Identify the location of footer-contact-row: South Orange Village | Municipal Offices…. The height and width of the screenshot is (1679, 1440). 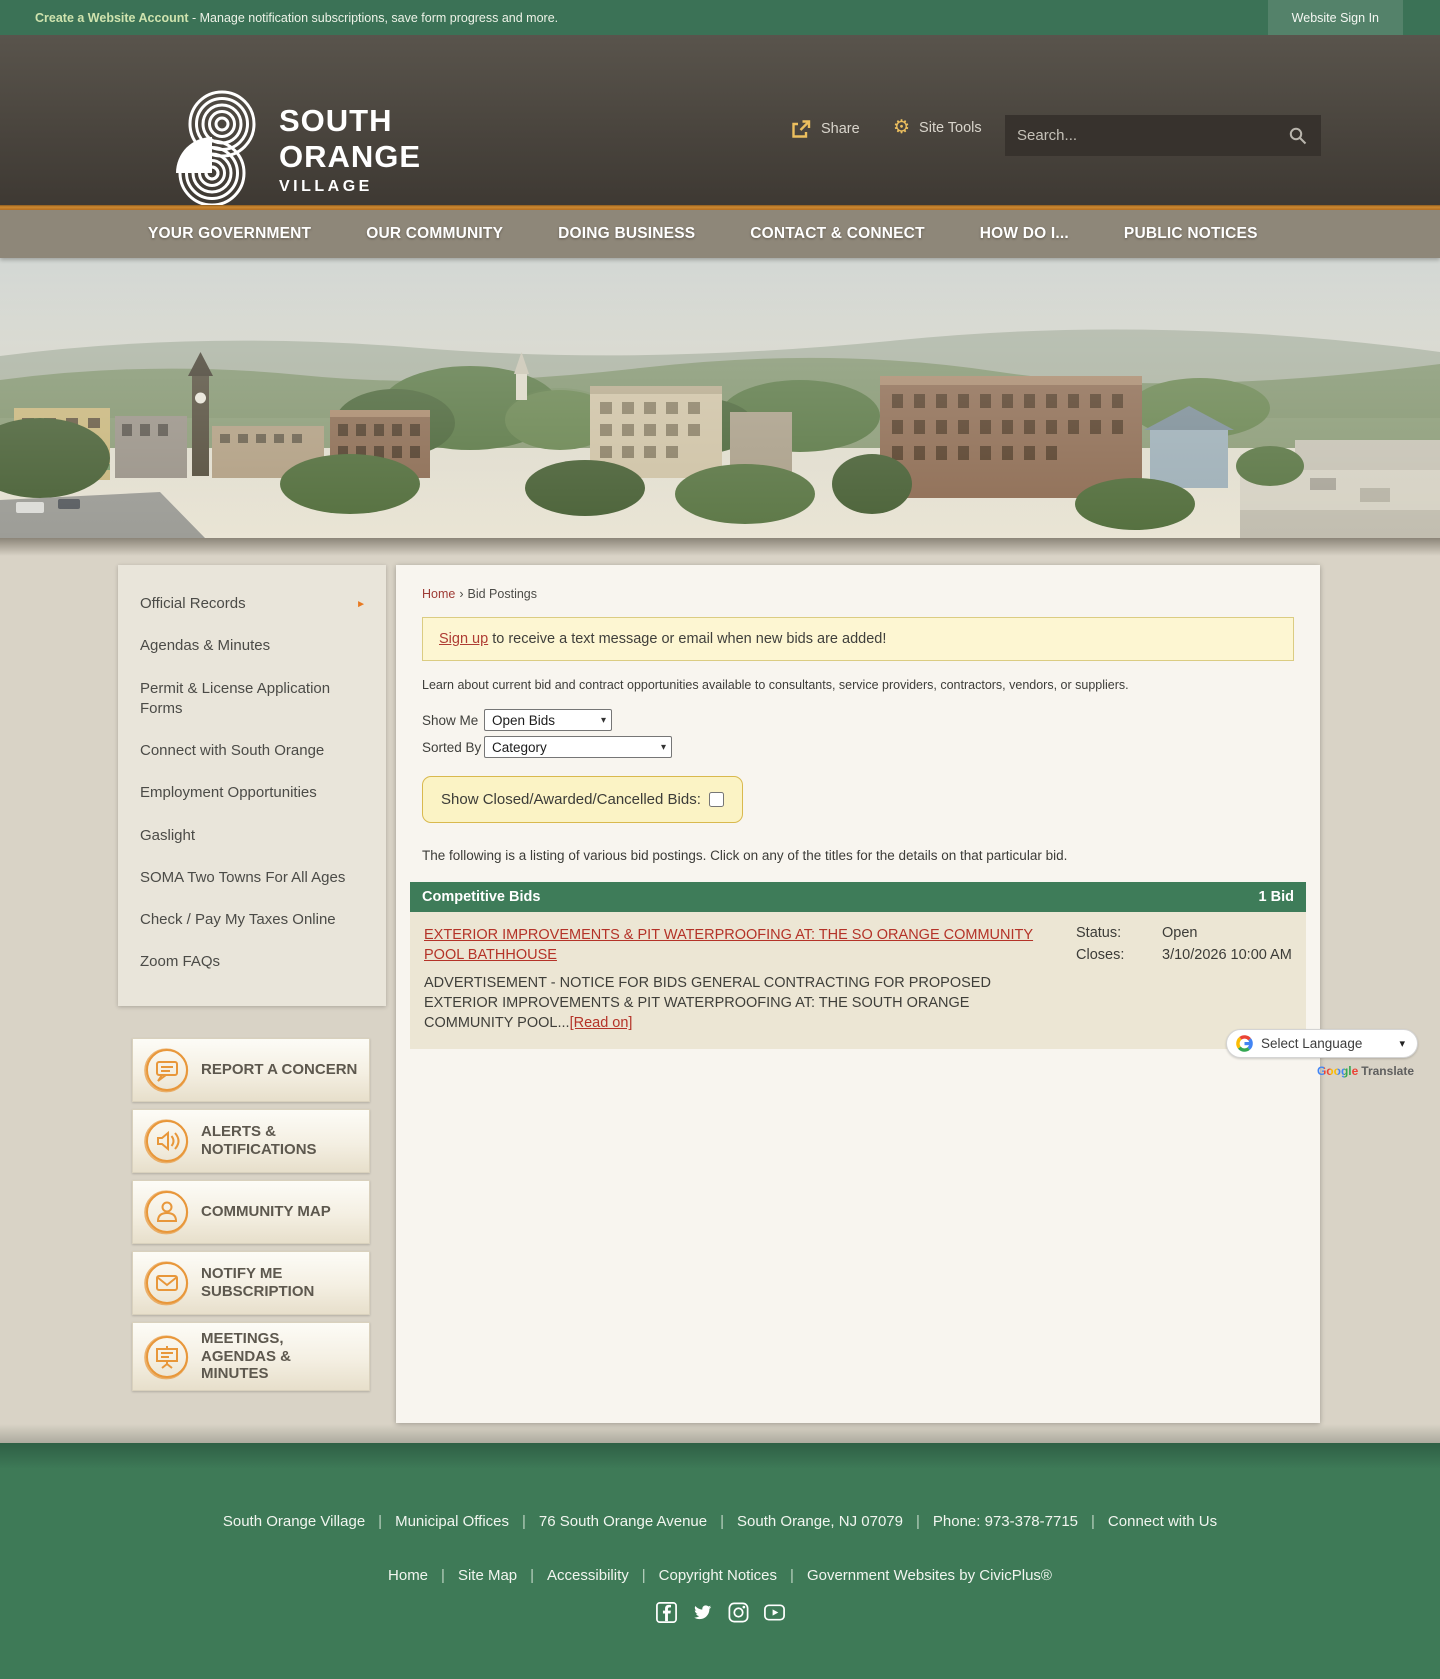
(720, 1521).